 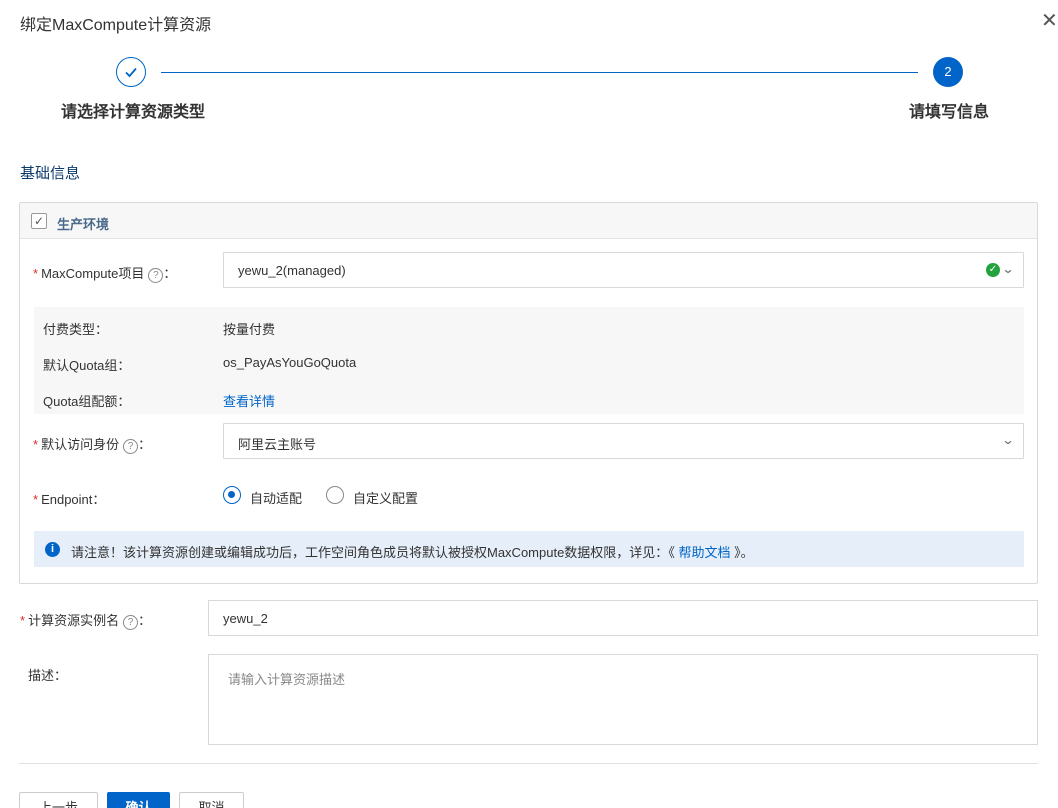 I want to click on info-key-quota-group: 默认Quota组：, so click(x=87, y=365).